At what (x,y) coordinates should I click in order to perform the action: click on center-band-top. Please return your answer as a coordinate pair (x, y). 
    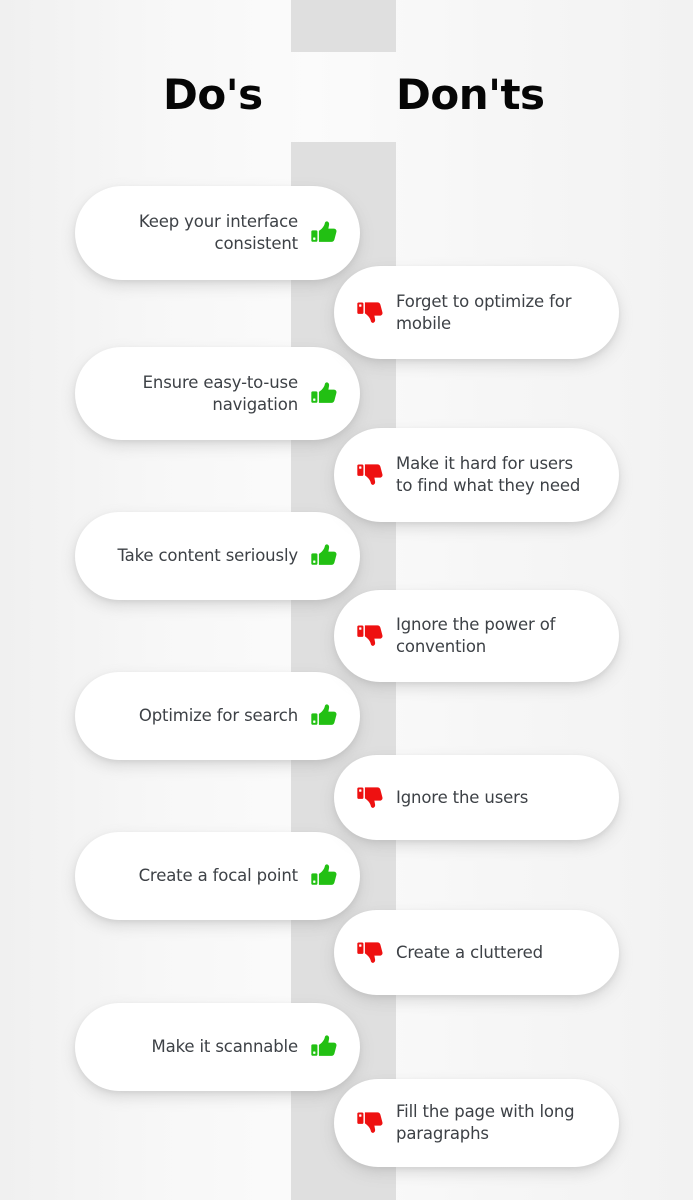
    Looking at the image, I should click on (343, 26).